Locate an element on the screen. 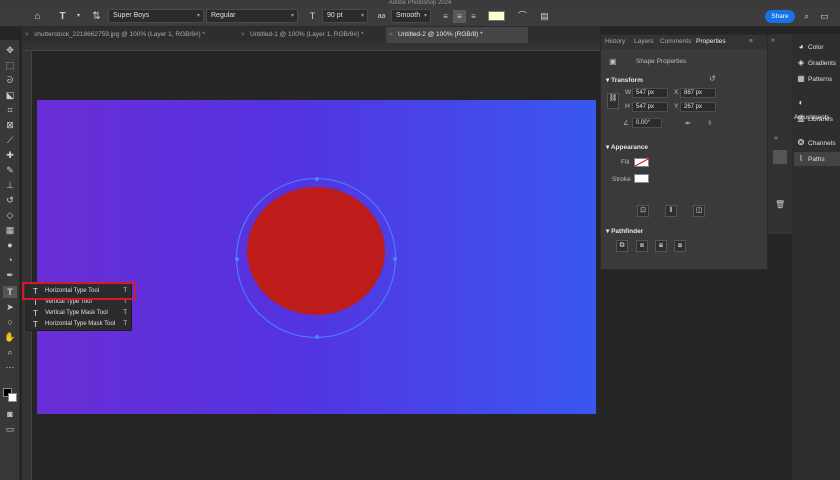  object-selection-tool-icon: ⬕ is located at coordinates (10, 95).